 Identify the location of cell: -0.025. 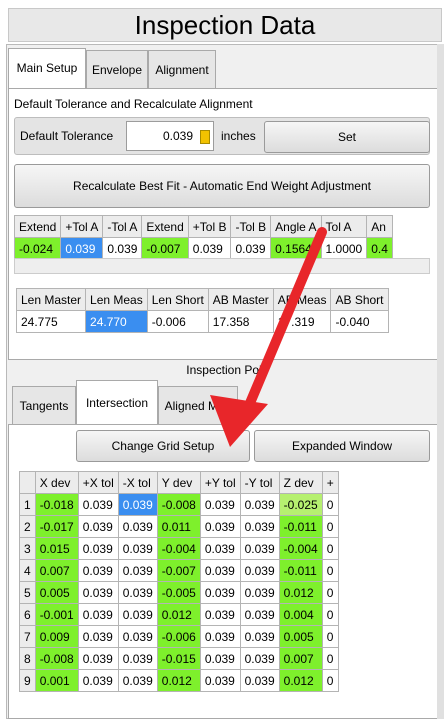
(300, 504).